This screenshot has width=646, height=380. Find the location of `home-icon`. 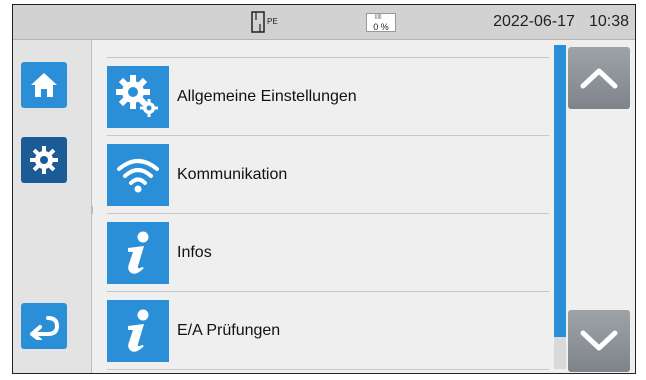

home-icon is located at coordinates (44, 85).